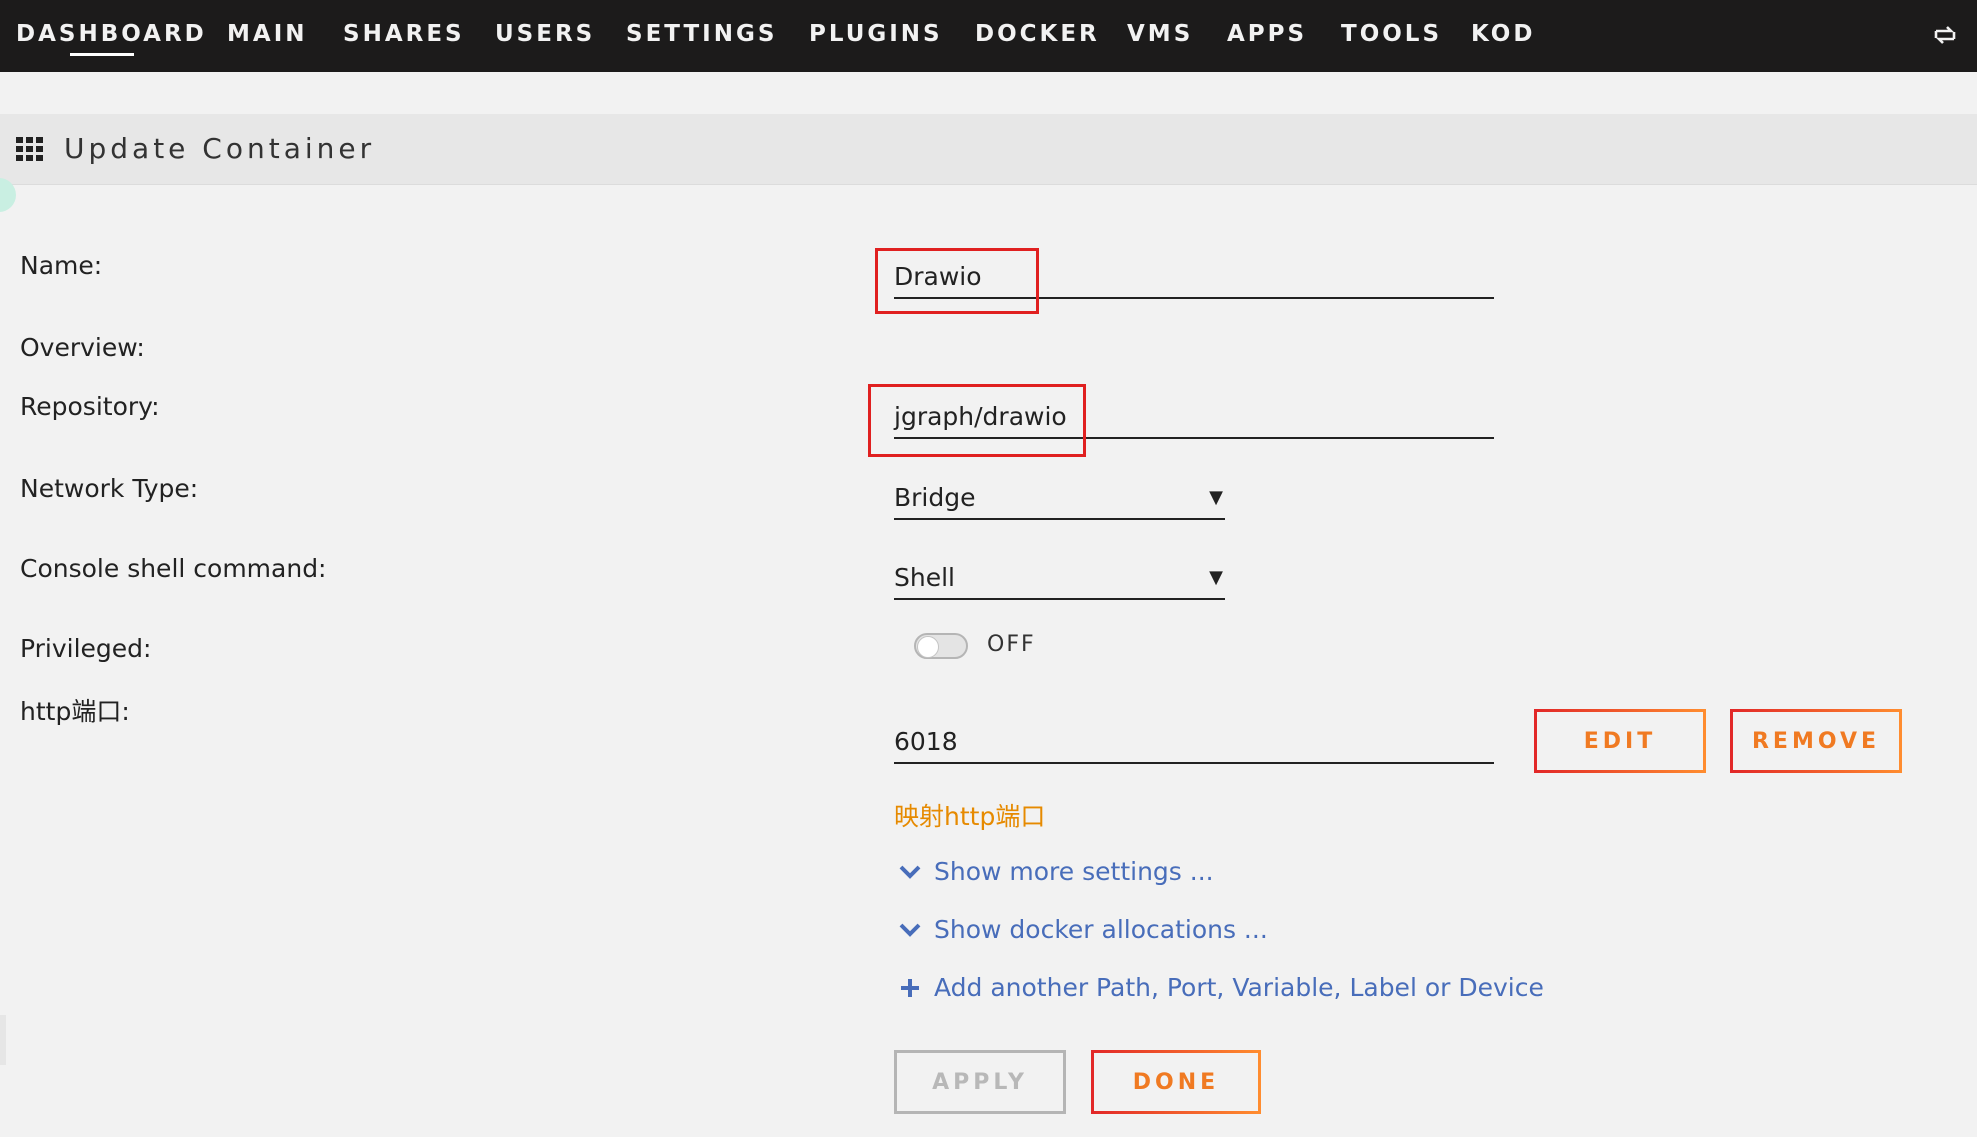 This screenshot has height=1137, width=1977. What do you see at coordinates (957, 281) in the screenshot?
I see `highlight-box-name` at bounding box center [957, 281].